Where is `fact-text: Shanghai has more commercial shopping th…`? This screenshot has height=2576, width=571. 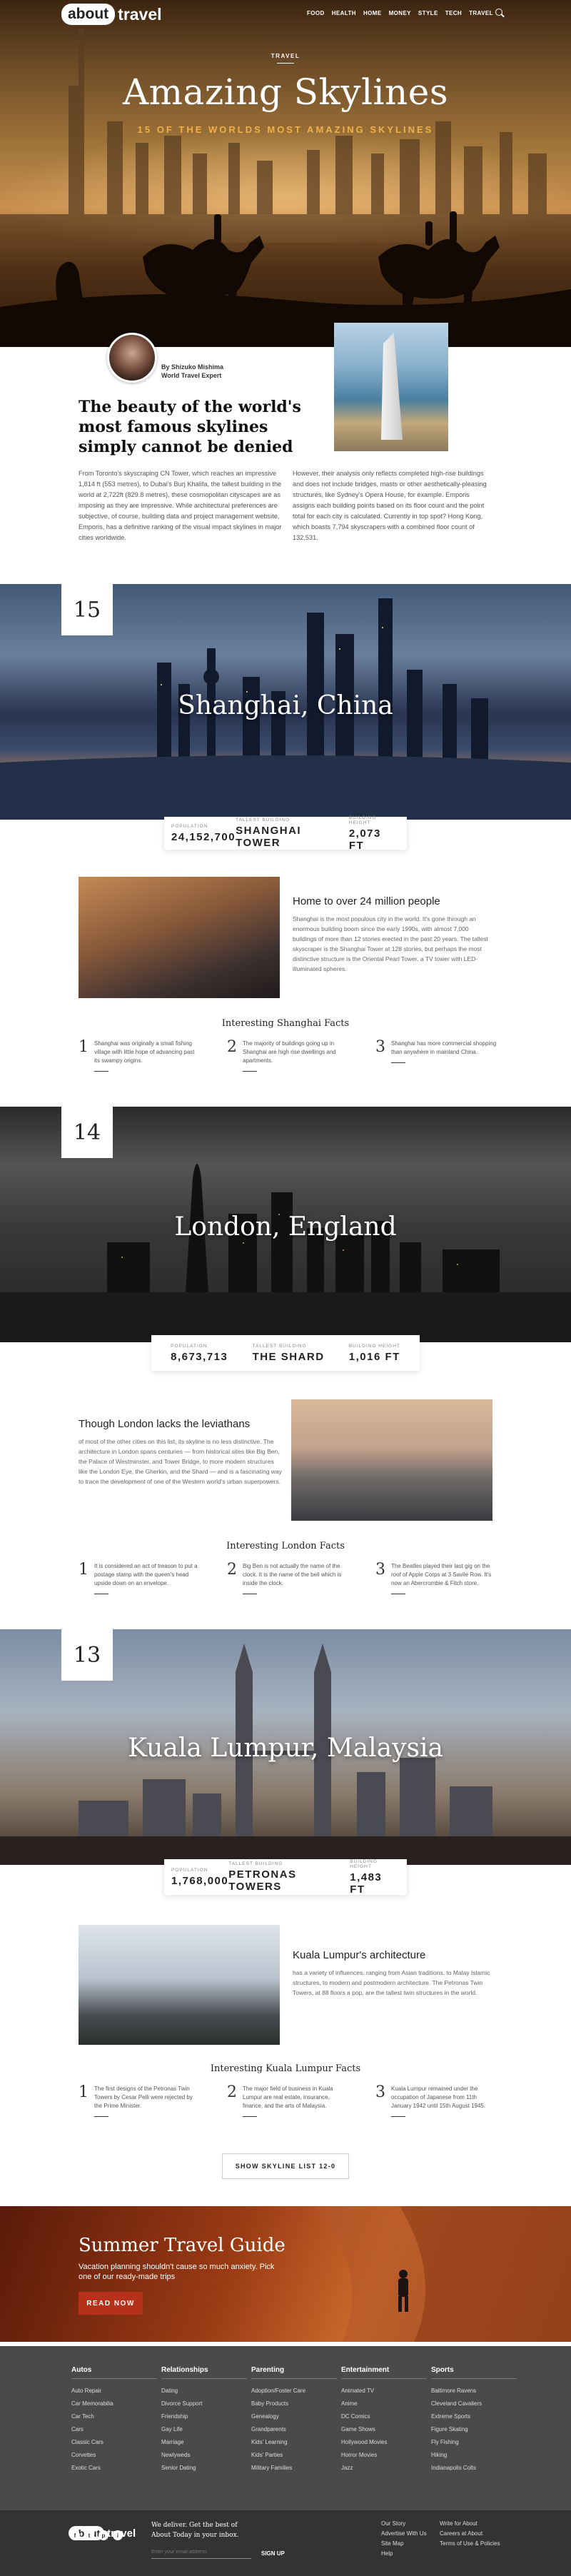 fact-text: Shanghai has more commercial shopping th… is located at coordinates (445, 1051).